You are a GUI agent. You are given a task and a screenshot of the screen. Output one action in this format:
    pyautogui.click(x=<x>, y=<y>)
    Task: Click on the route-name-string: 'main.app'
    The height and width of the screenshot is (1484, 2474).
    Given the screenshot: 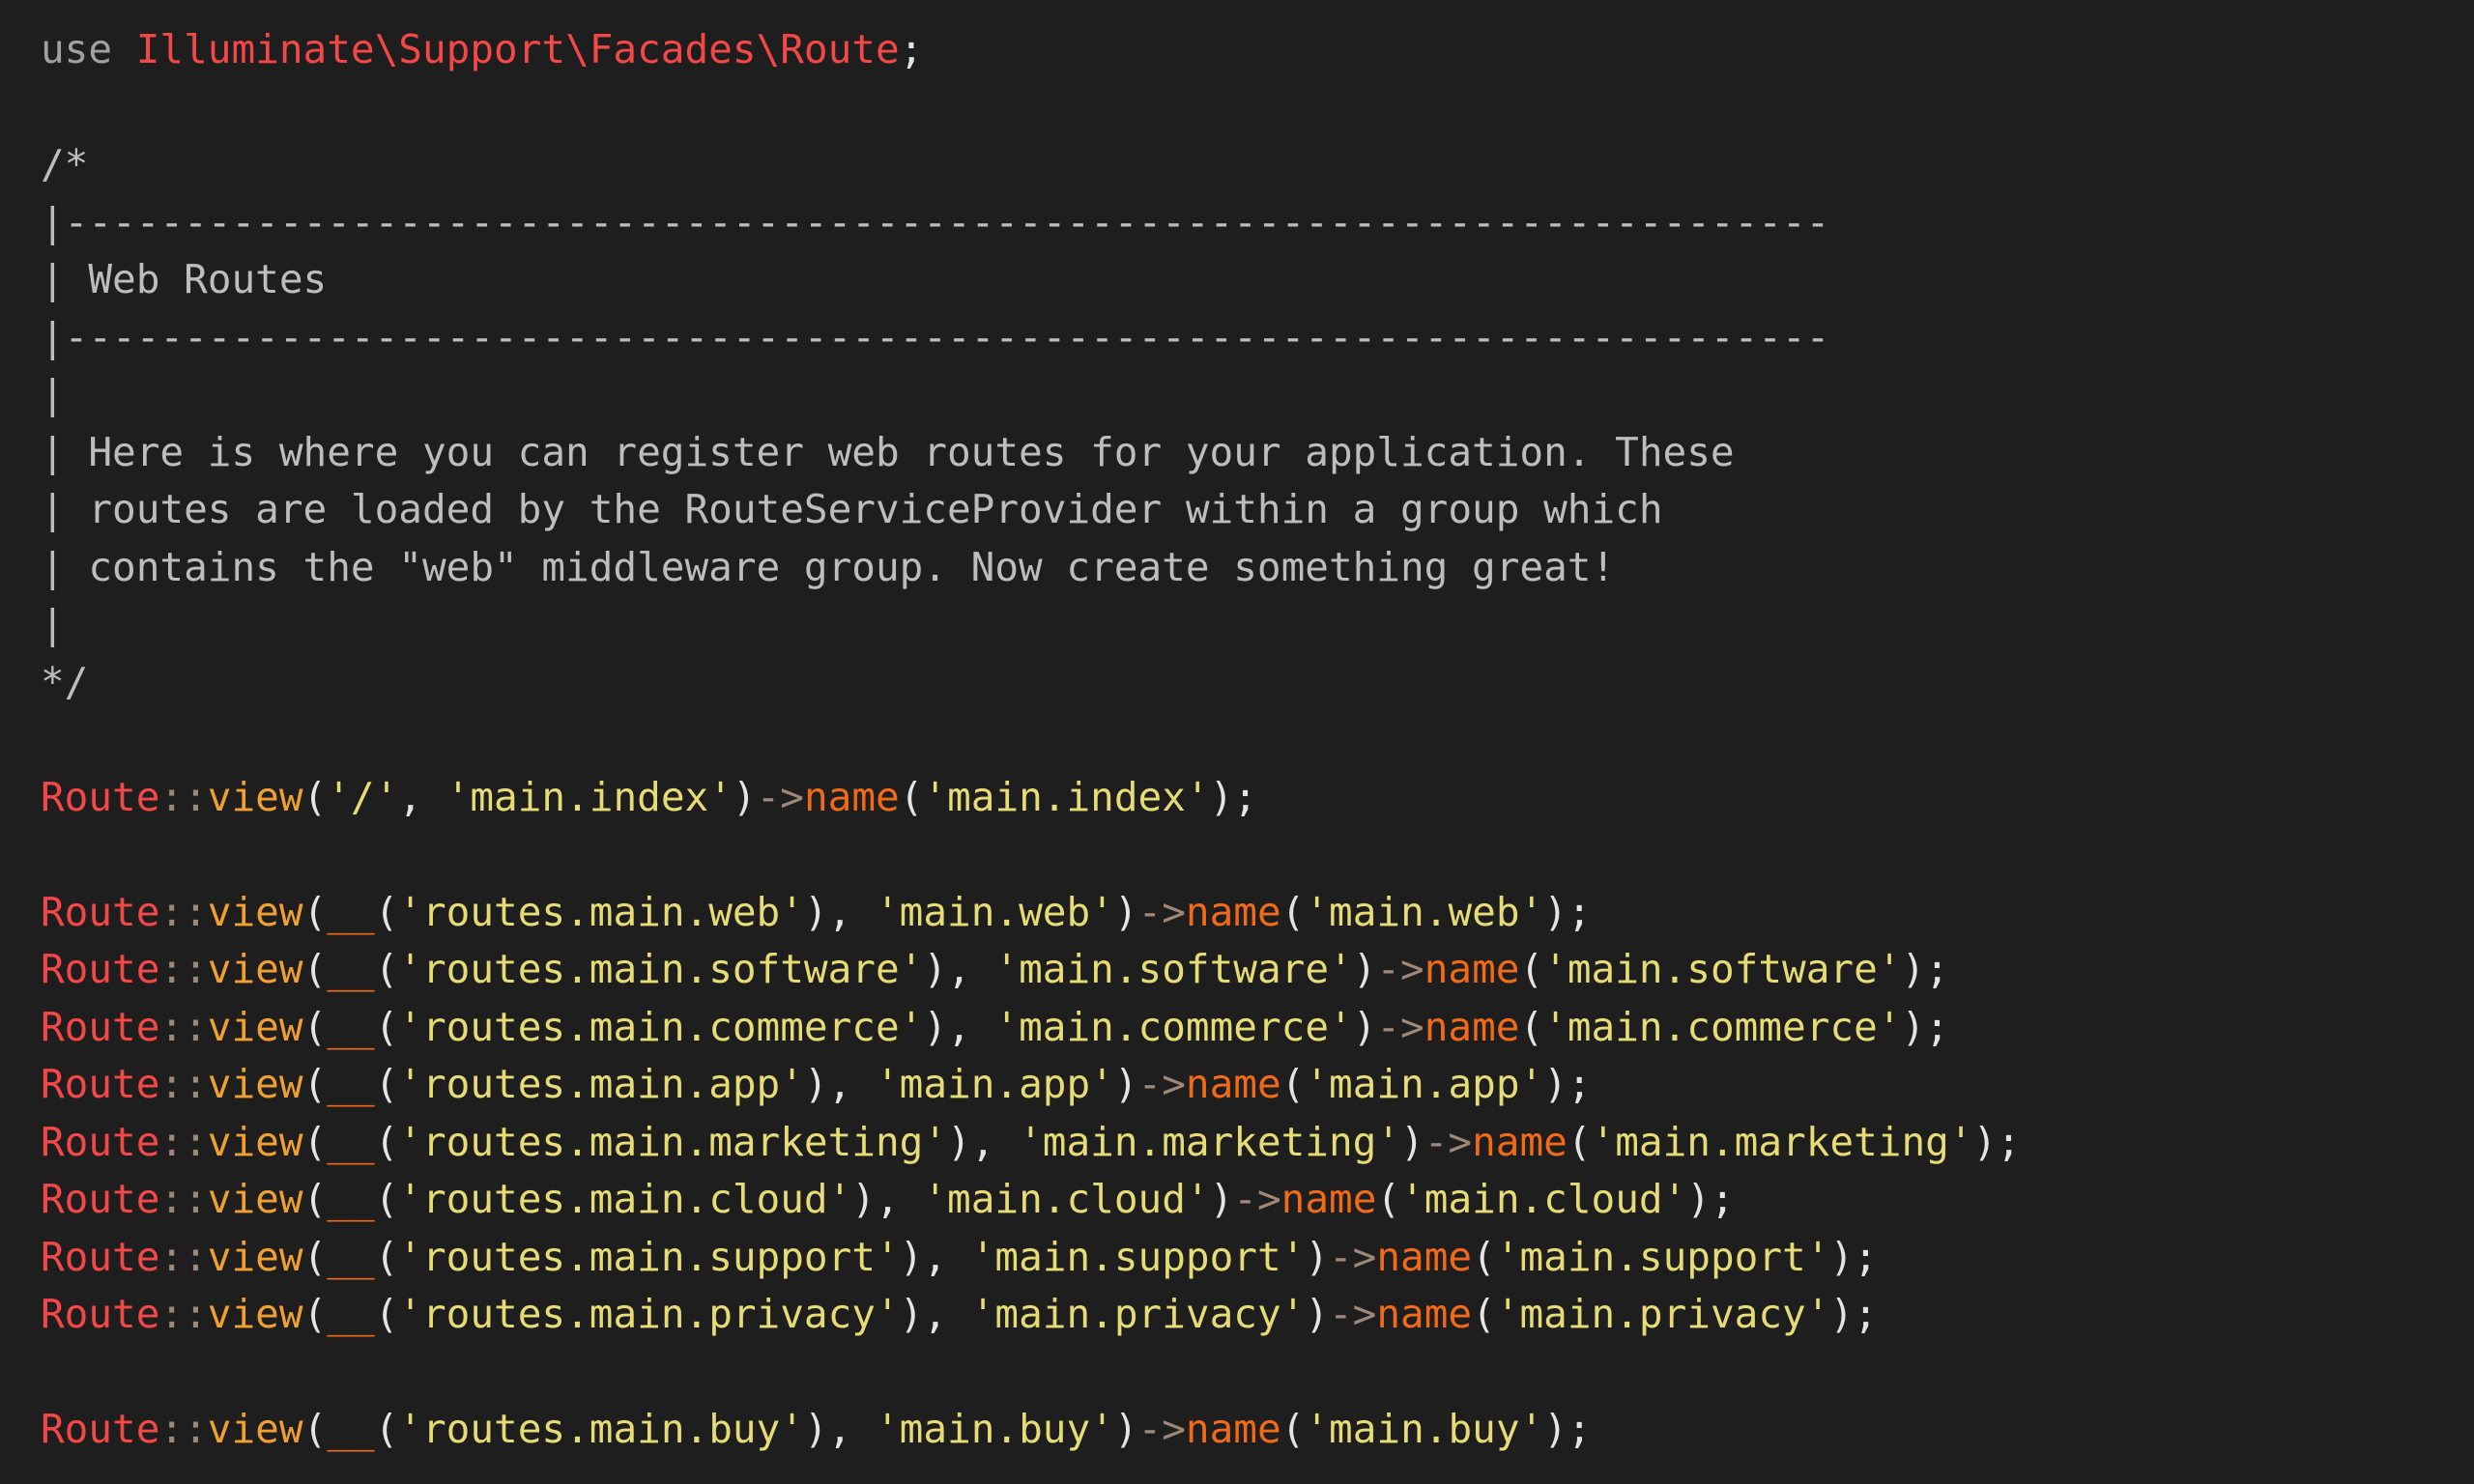 What is the action you would take?
    pyautogui.click(x=1425, y=1084)
    